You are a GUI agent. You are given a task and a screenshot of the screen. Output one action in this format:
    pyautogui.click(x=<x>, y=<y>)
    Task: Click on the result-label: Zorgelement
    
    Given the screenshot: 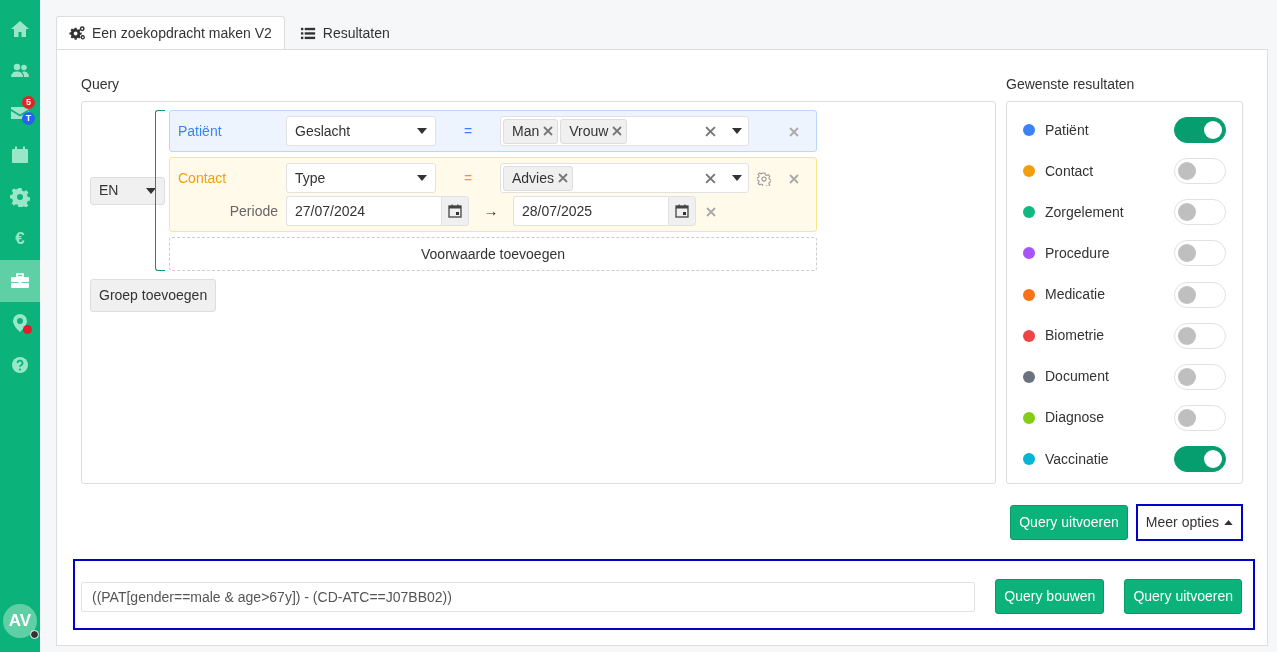 What is the action you would take?
    pyautogui.click(x=1085, y=212)
    